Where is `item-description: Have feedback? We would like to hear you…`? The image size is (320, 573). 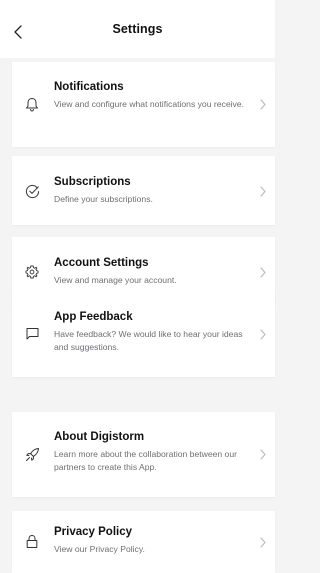 item-description: Have feedback? We would like to hear you… is located at coordinates (148, 340).